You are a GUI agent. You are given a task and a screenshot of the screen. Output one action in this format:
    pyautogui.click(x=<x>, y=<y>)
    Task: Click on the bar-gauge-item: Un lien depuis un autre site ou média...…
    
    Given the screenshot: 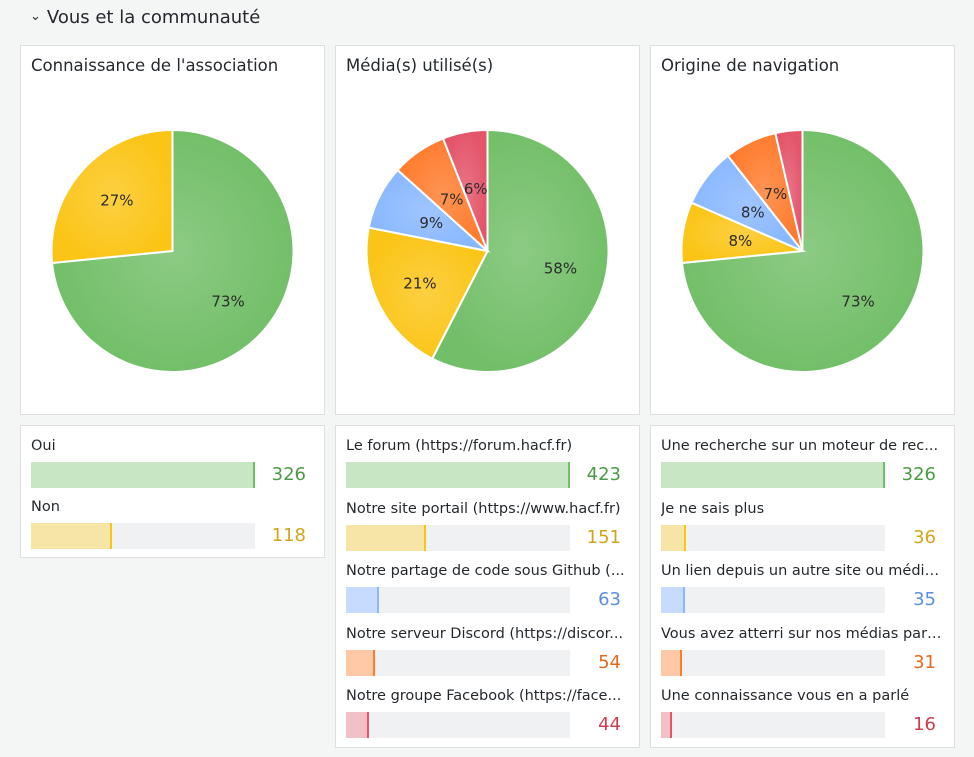 What is the action you would take?
    pyautogui.click(x=802, y=589)
    